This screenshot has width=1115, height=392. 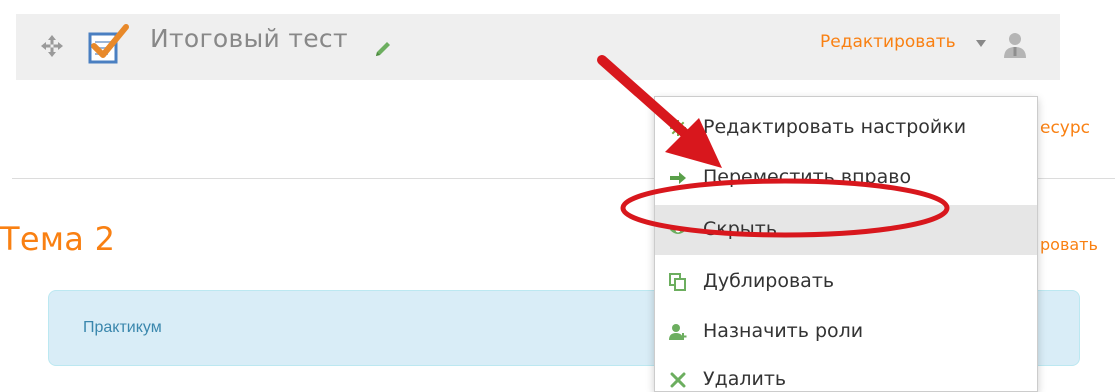 I want to click on menu-item-label: Редактировать настройки, so click(x=835, y=127).